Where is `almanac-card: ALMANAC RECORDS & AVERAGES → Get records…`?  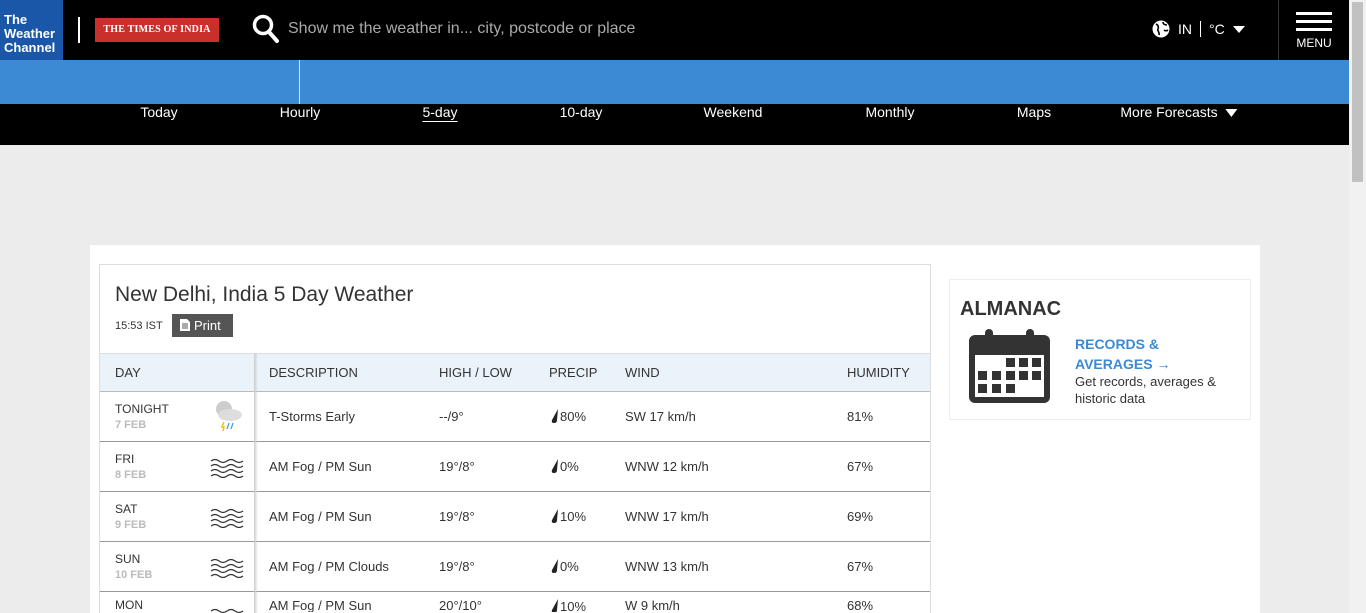 almanac-card: ALMANAC RECORDS & AVERAGES → Get records… is located at coordinates (1100, 349).